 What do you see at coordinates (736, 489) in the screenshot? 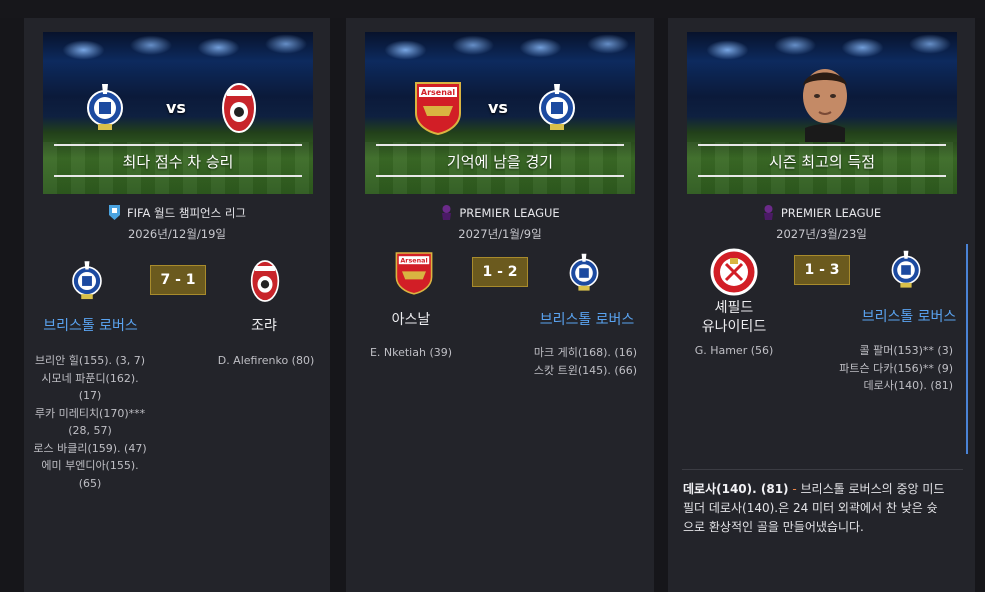
I see `goal-scorer: 데로사(140). (81)` at bounding box center [736, 489].